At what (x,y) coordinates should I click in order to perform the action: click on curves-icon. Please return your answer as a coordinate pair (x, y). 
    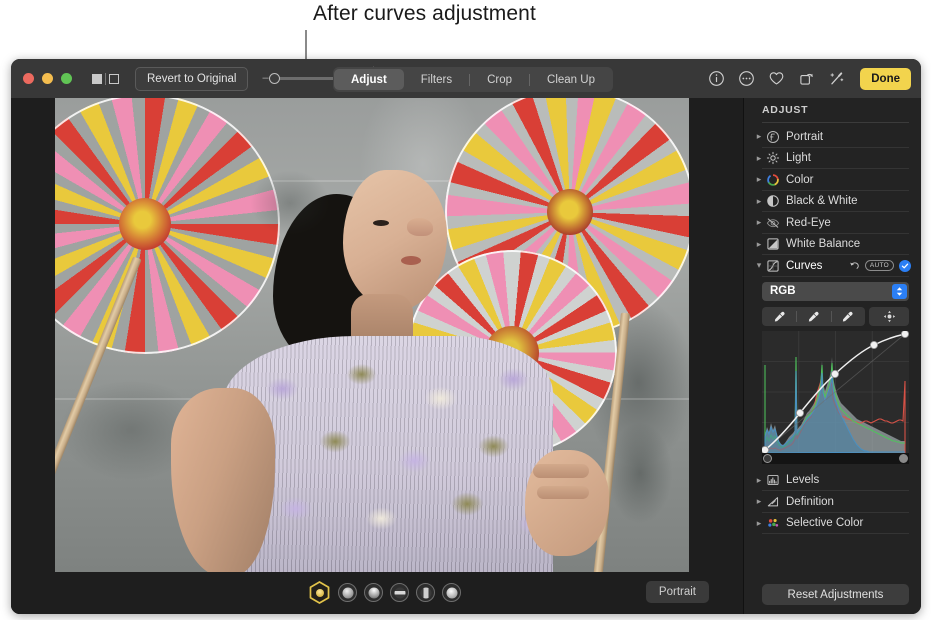
    Looking at the image, I should click on (773, 266).